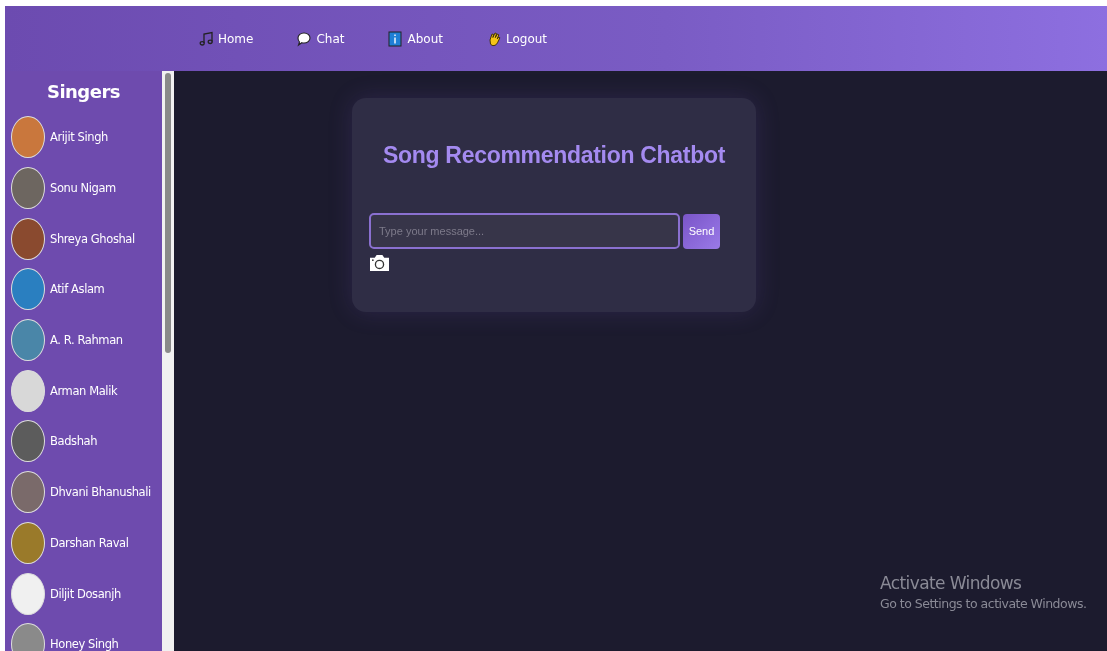 The image size is (1107, 651). Describe the element at coordinates (83, 593) in the screenshot. I see `singer-item: Diljit Dosanjh` at that location.